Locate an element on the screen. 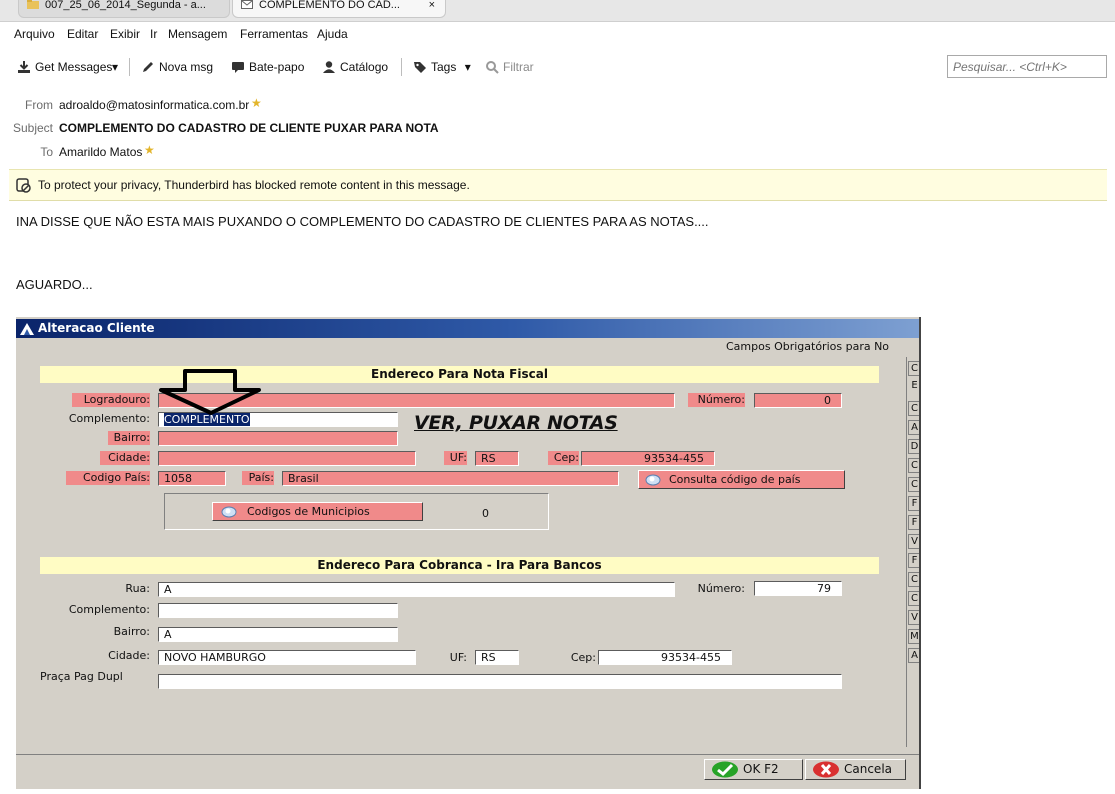 Image resolution: width=1115 pixels, height=794 pixels. side-tab: M is located at coordinates (913, 636).